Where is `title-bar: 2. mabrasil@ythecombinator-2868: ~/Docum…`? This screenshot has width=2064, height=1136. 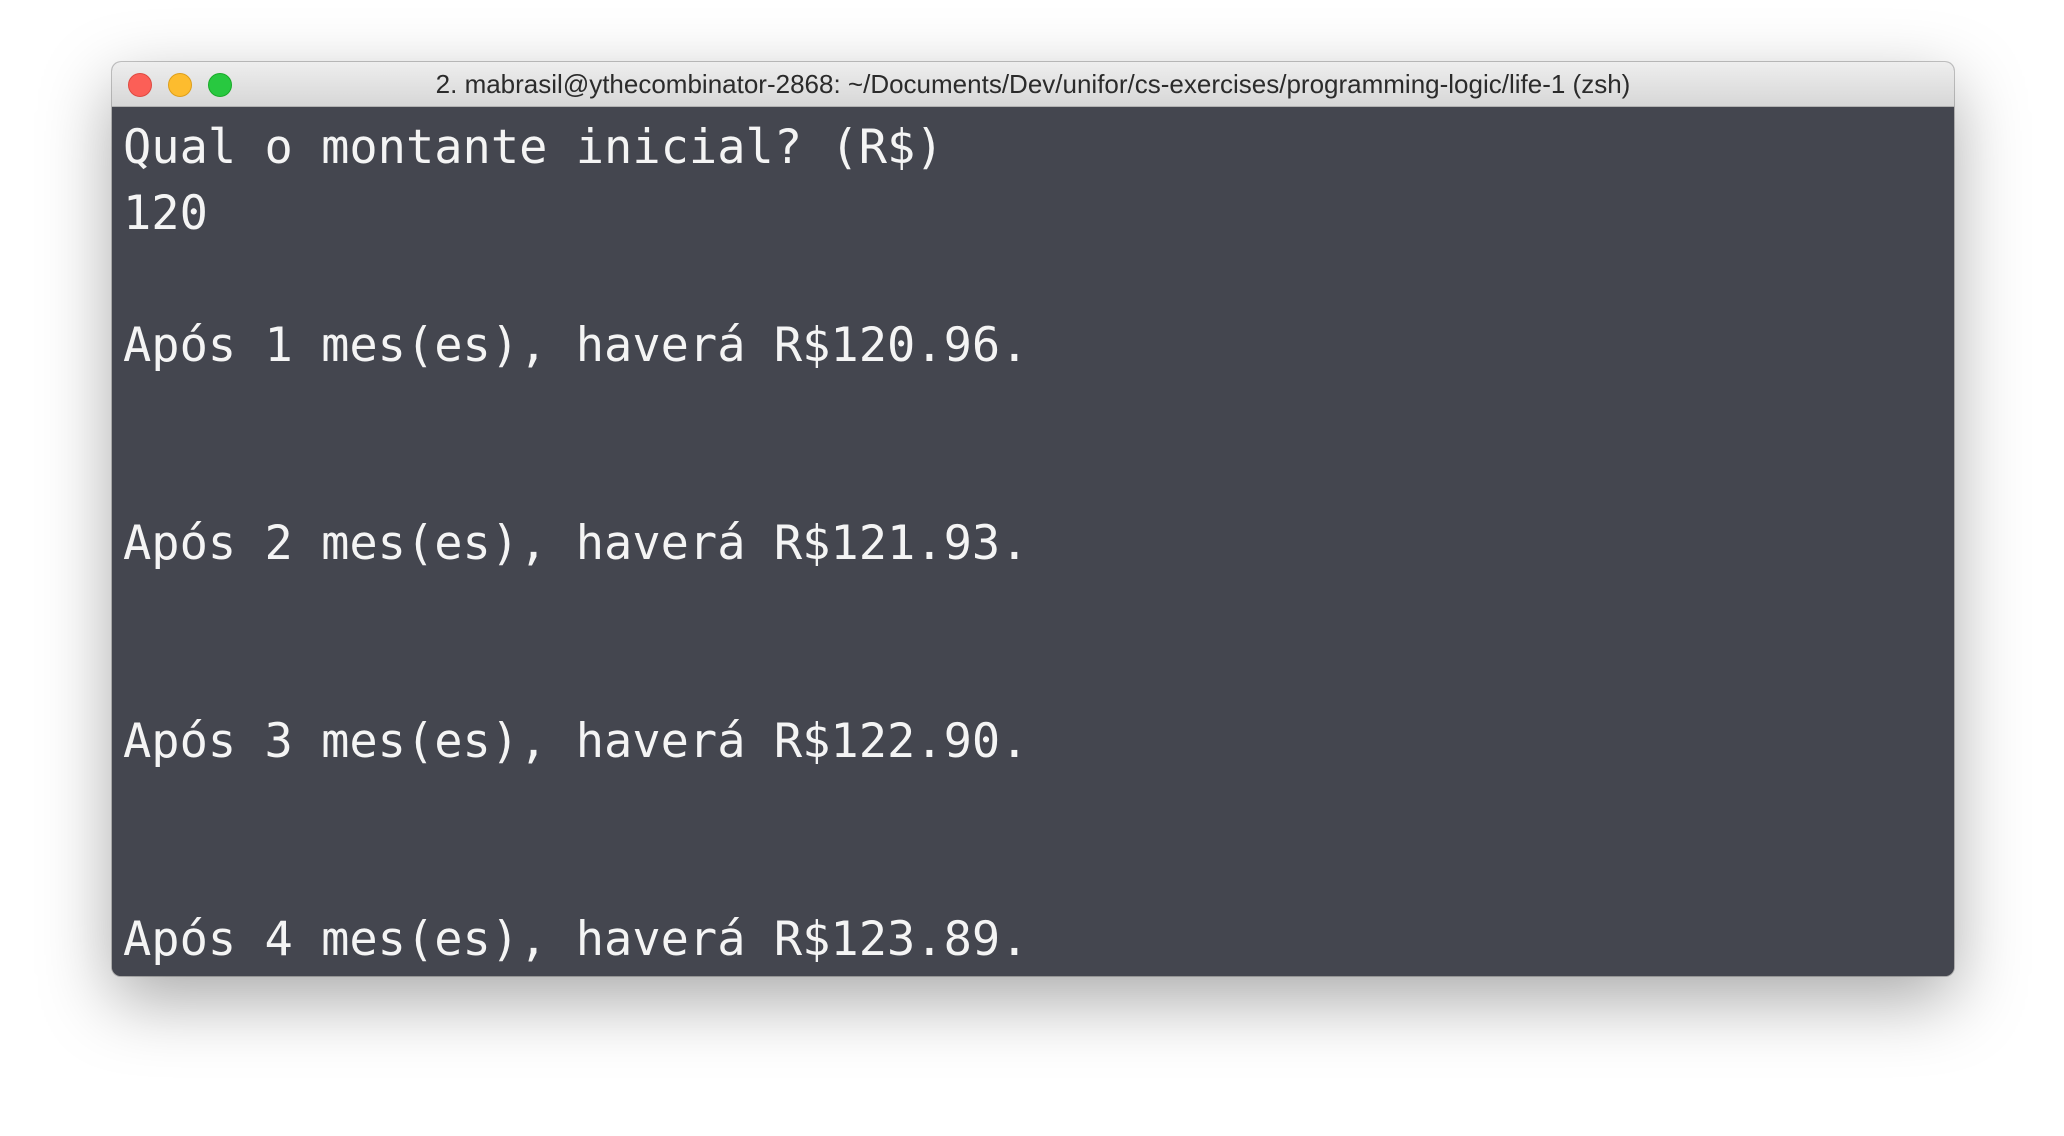
title-bar: 2. mabrasil@ythecombinator-2868: ~/Docum… is located at coordinates (1033, 84).